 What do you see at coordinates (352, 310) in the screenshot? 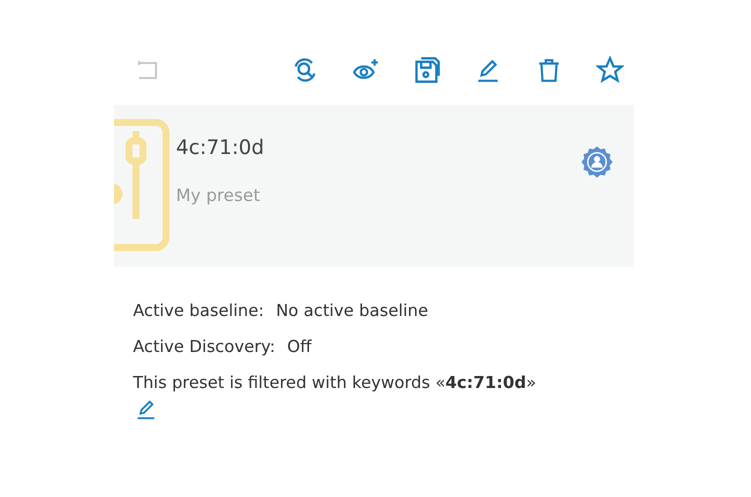
I see `detail-value: No active baseline` at bounding box center [352, 310].